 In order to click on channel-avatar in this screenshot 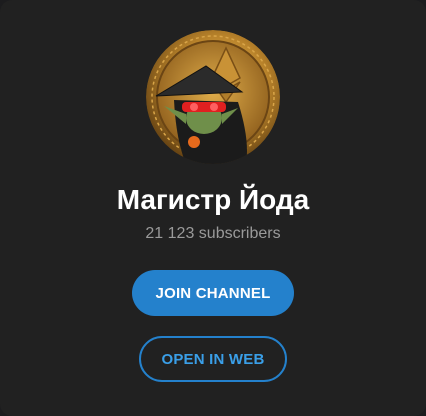, I will do `click(213, 97)`.